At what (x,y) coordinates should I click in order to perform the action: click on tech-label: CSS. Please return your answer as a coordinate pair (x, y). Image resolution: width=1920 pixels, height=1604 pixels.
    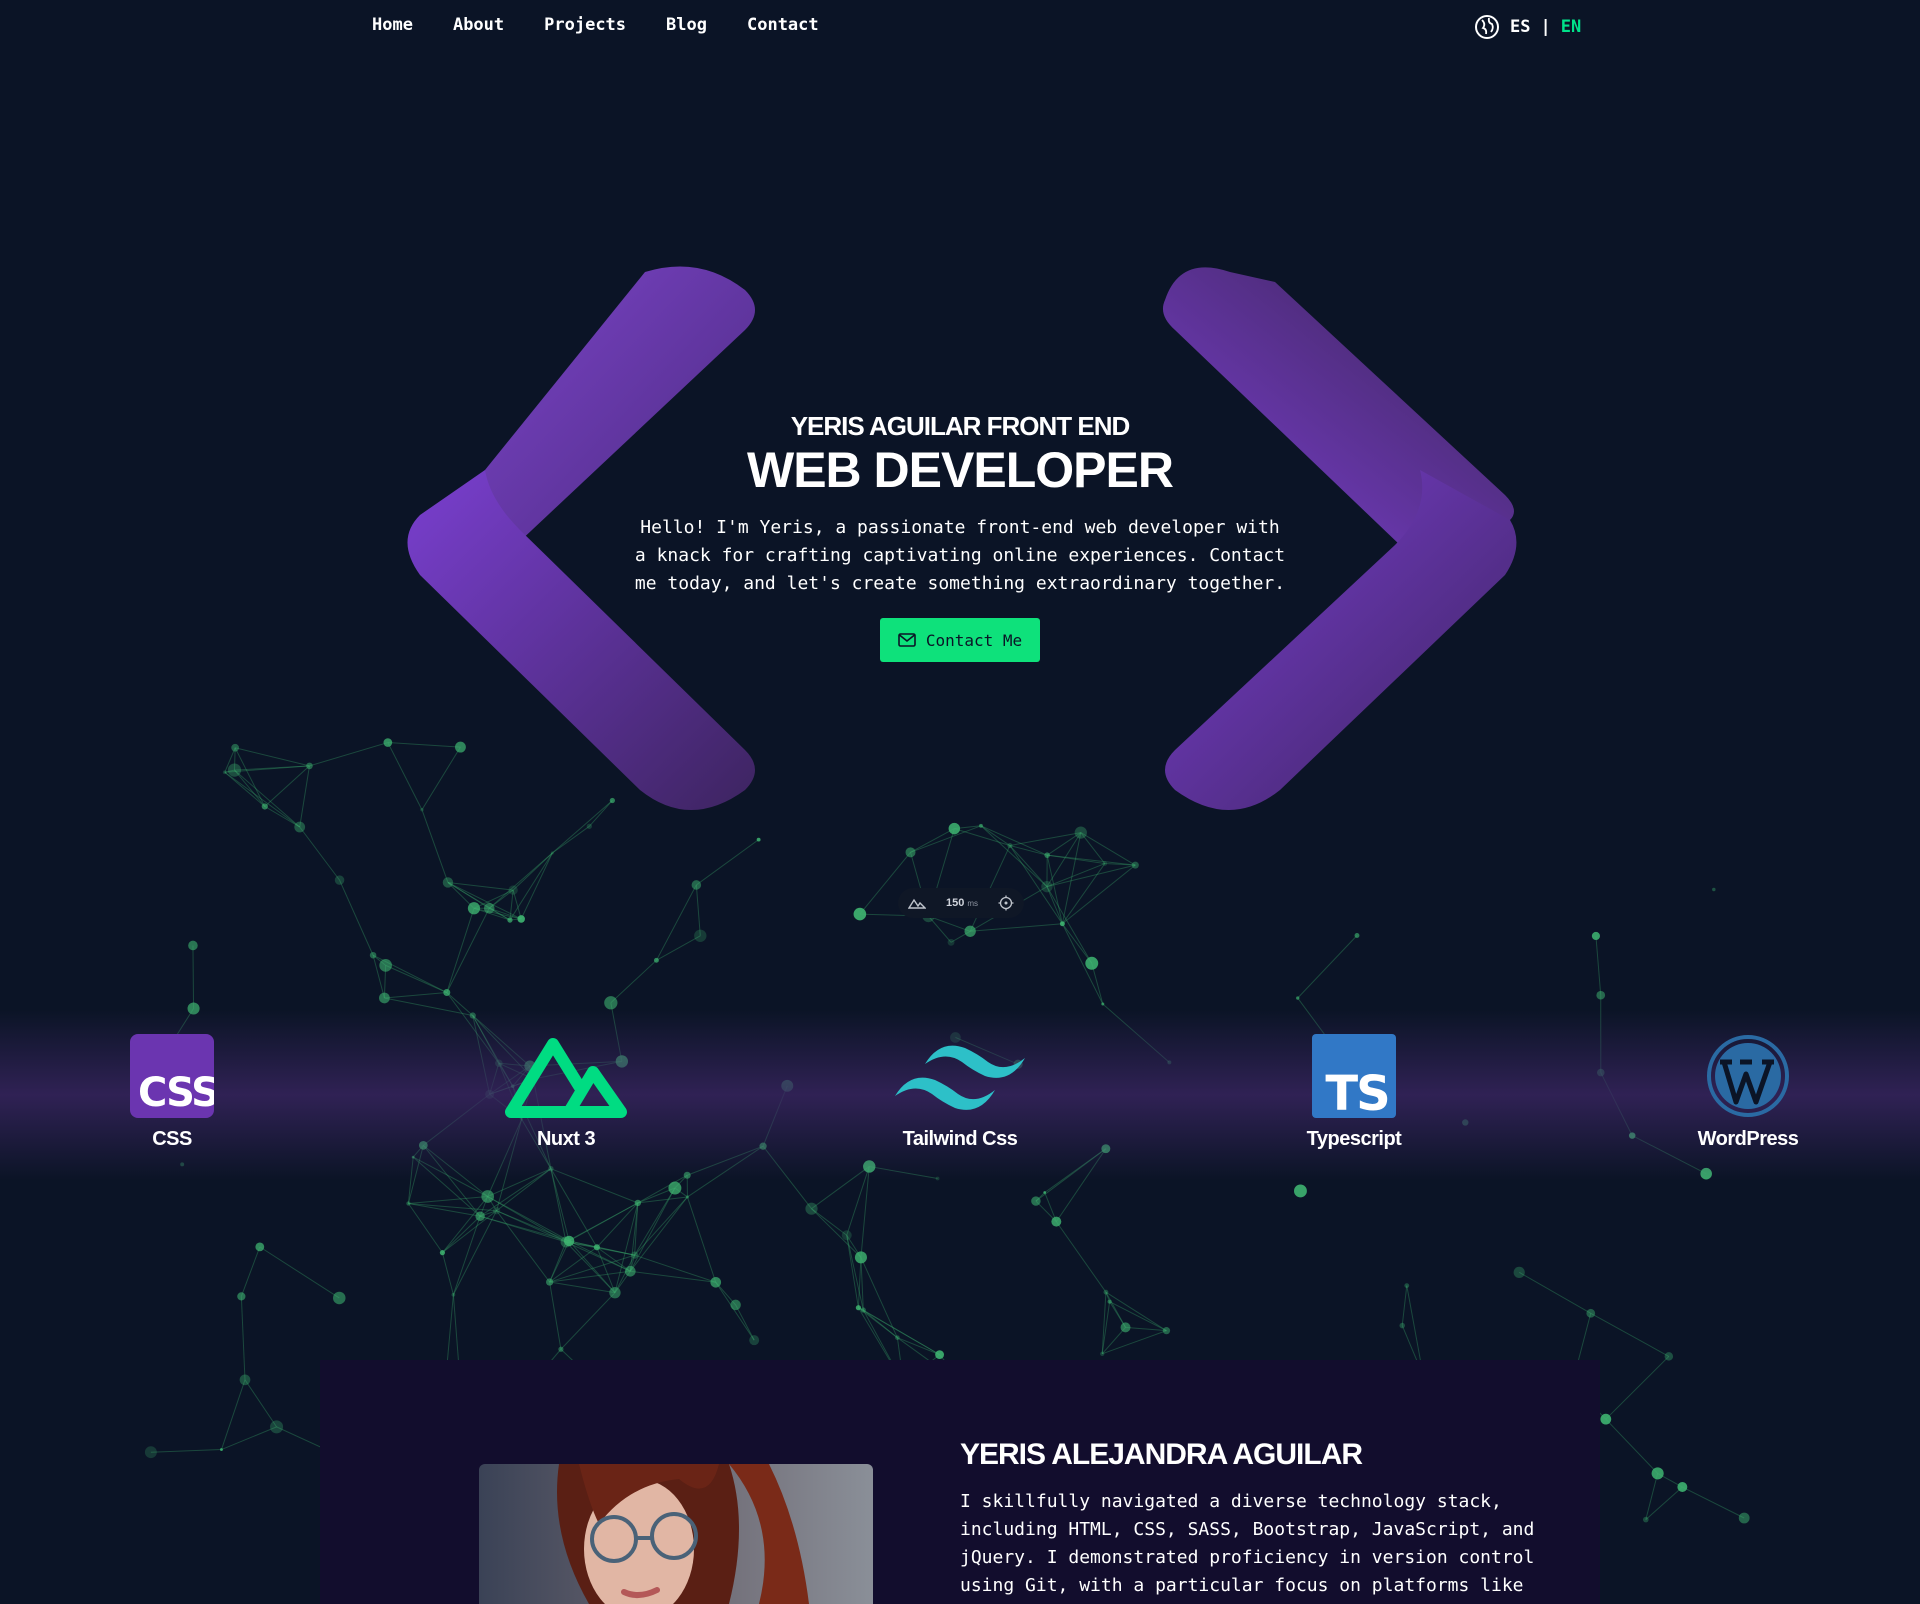
    Looking at the image, I should click on (172, 1139).